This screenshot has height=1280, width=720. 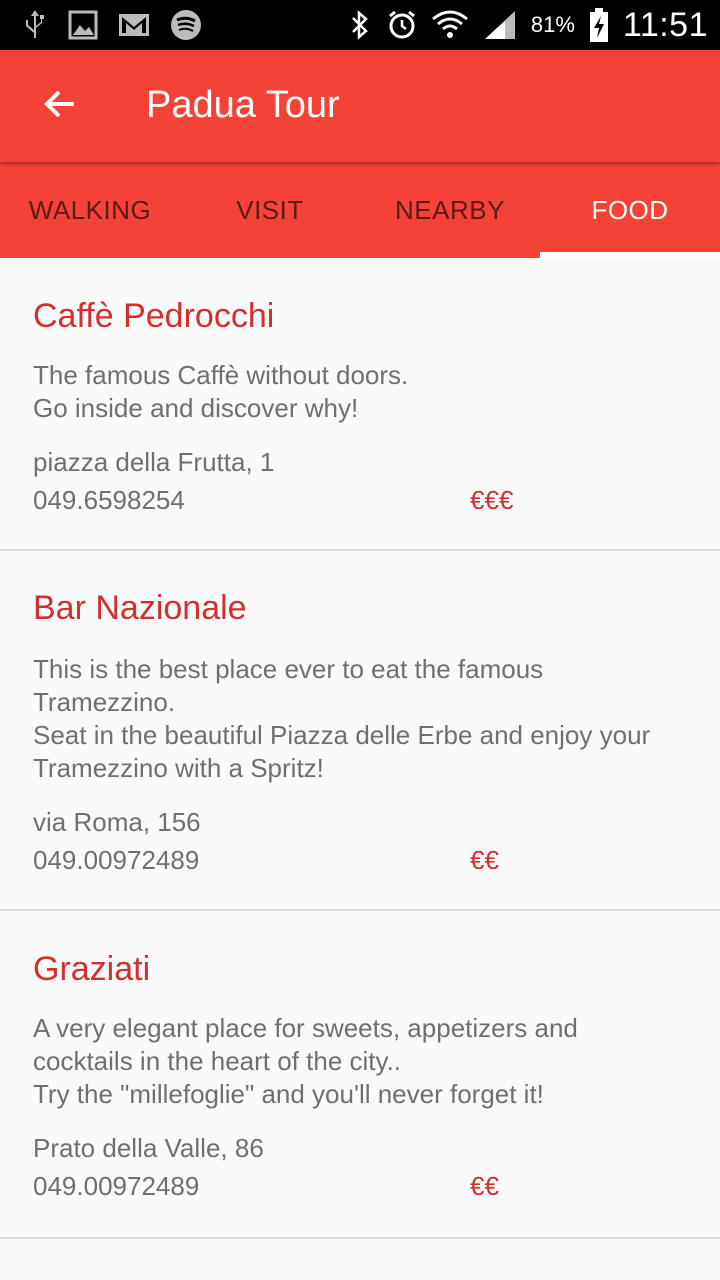 What do you see at coordinates (92, 969) in the screenshot?
I see `place-name: Graziati` at bounding box center [92, 969].